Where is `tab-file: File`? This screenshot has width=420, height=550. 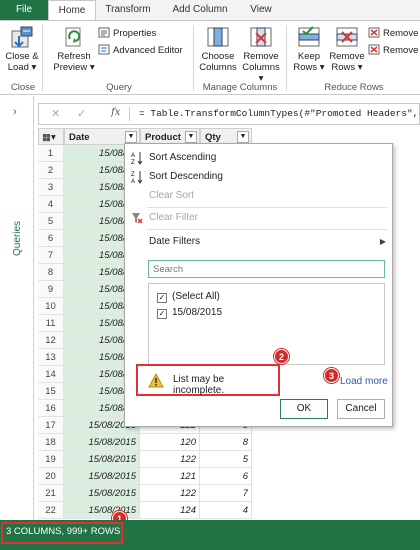
tab-file: File is located at coordinates (24, 10).